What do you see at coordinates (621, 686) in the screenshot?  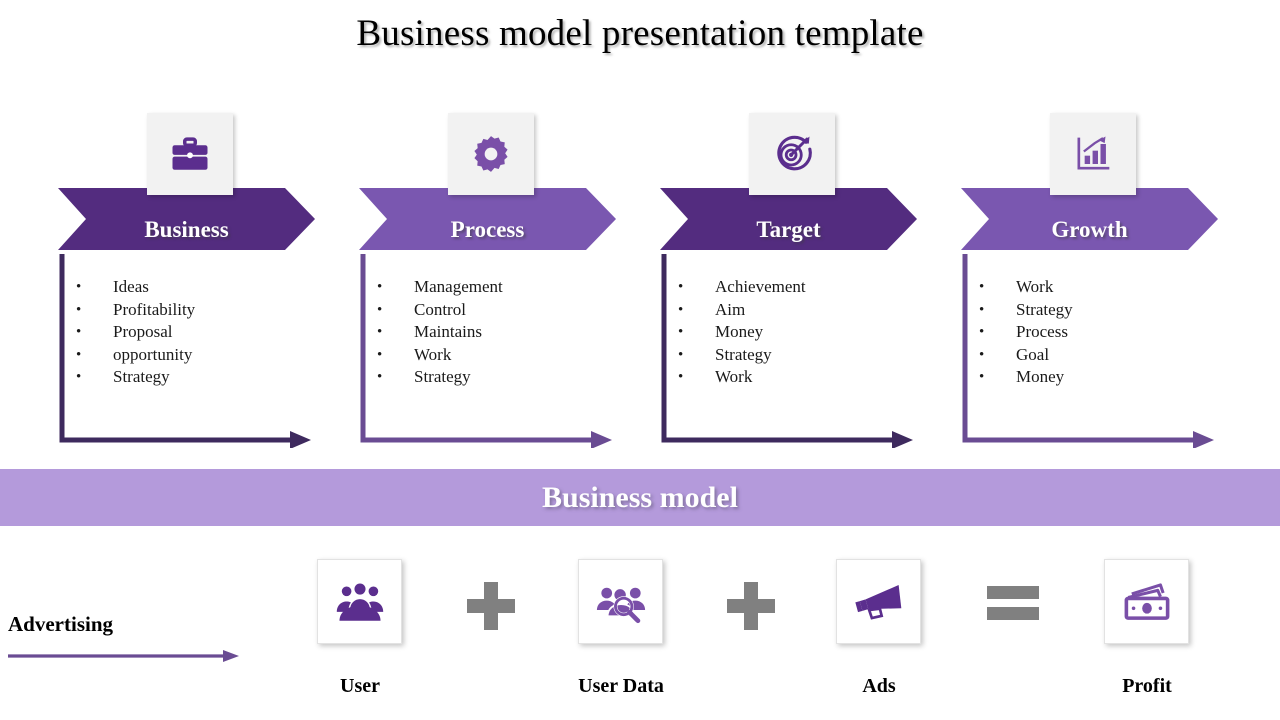 I see `user-data-label: User Data` at bounding box center [621, 686].